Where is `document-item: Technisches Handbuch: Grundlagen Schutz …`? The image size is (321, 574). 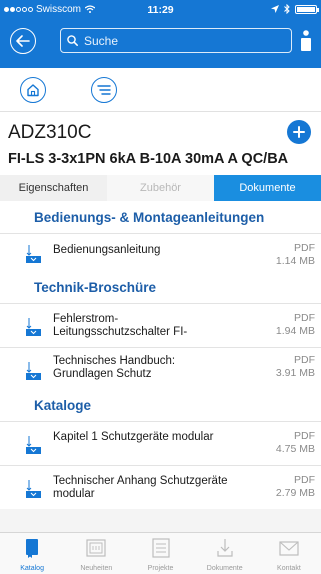 document-item: Technisches Handbuch: Grundlagen Schutz … is located at coordinates (160, 368).